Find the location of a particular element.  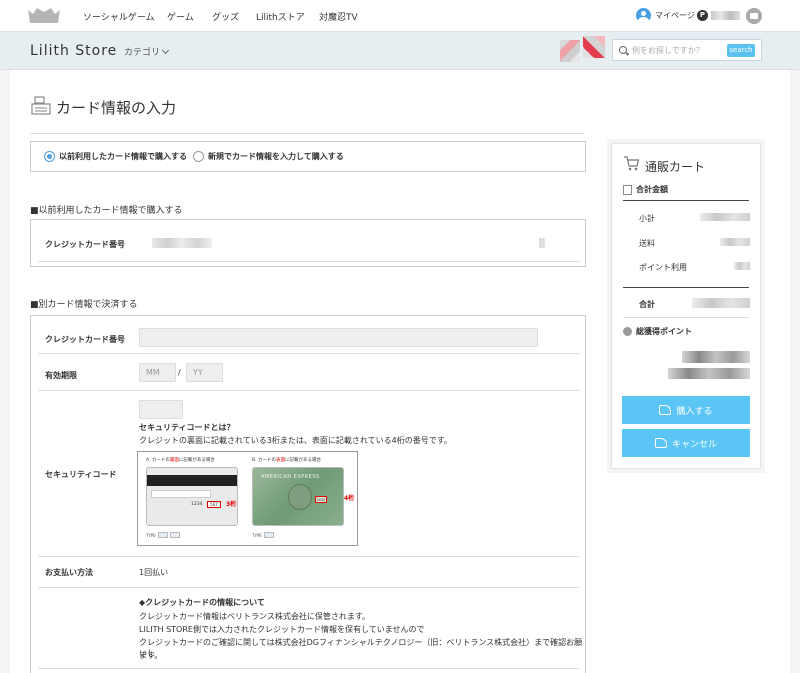

subtotal-label: 小計 is located at coordinates (647, 218).